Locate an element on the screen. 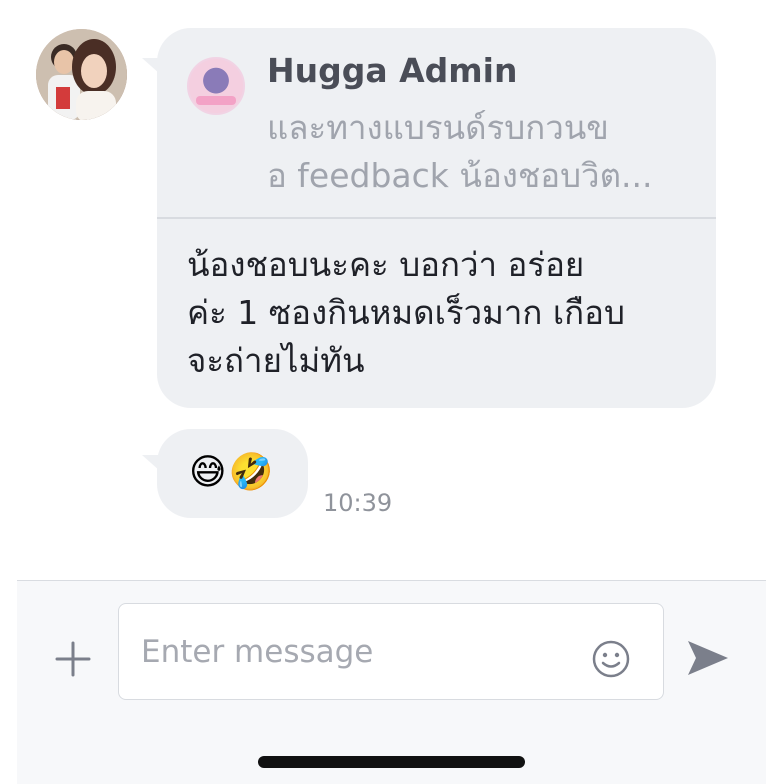  quoted-sender-name: Hugga Admin is located at coordinates (392, 70).